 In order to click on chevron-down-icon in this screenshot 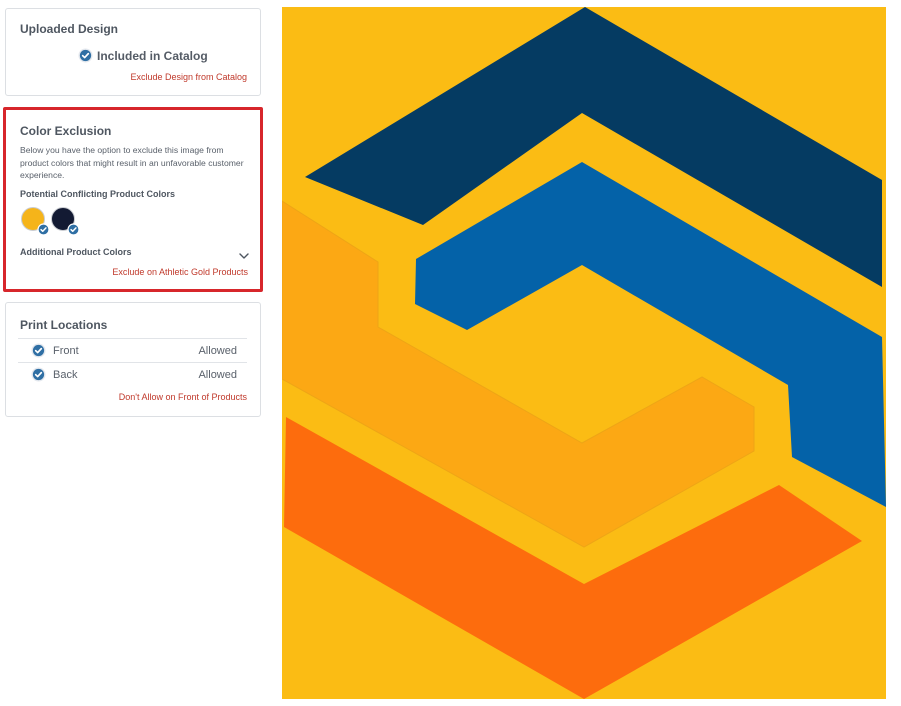, I will do `click(244, 253)`.